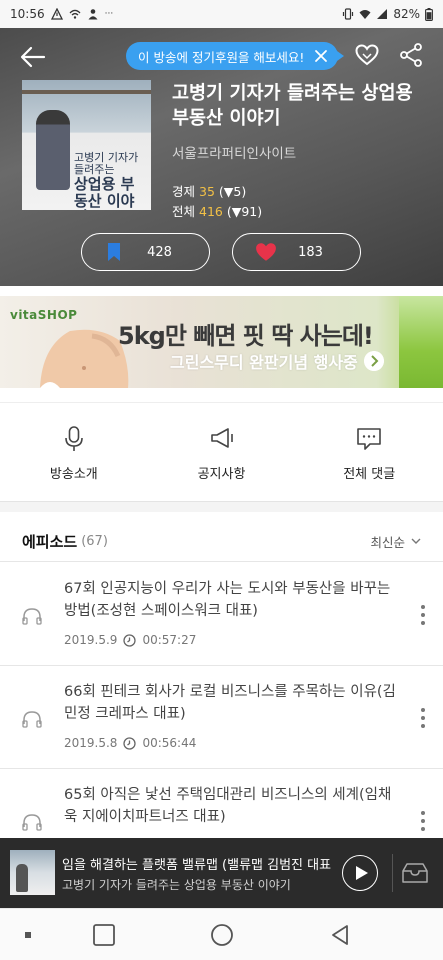  What do you see at coordinates (27, 14) in the screenshot?
I see `status-time: 10:56` at bounding box center [27, 14].